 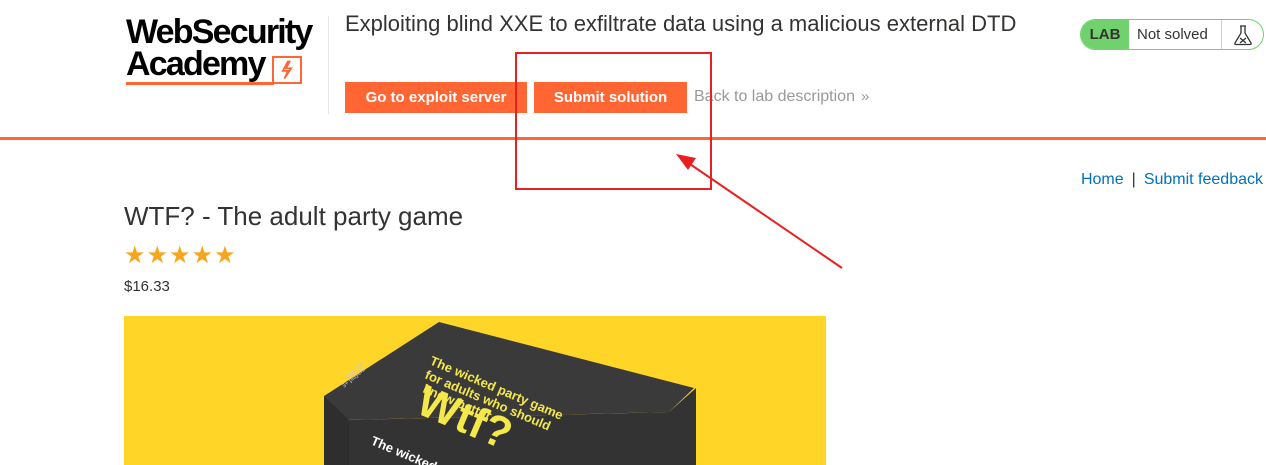 I want to click on back-to-lab-description-link: Back to lab description », so click(x=781, y=97).